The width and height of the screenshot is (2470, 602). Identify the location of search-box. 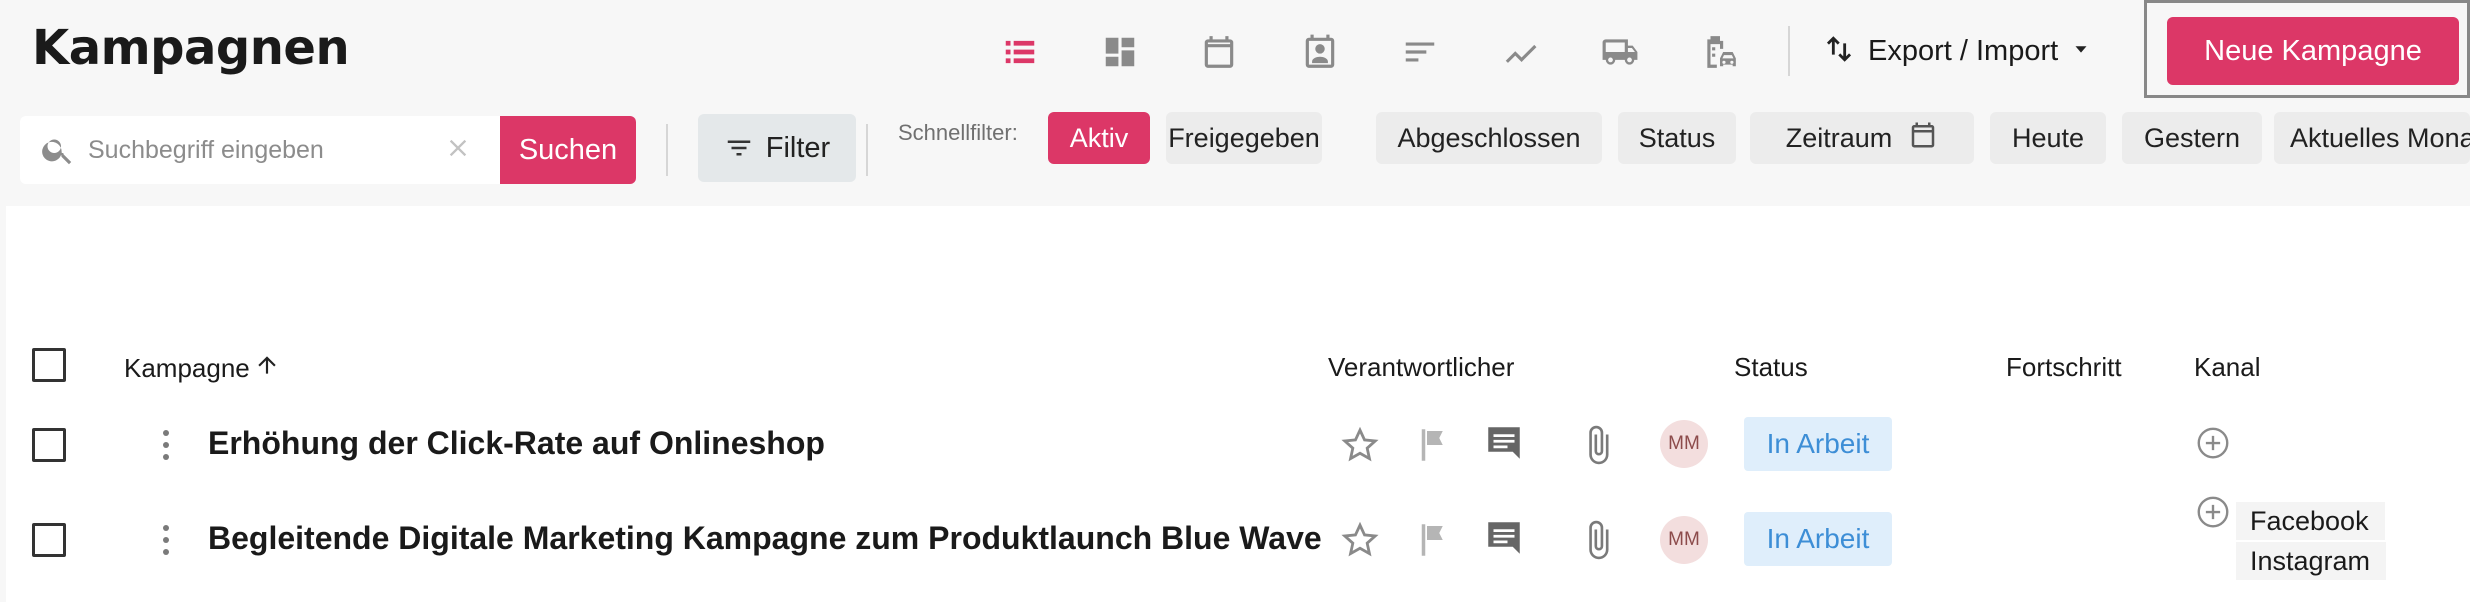
(260, 150).